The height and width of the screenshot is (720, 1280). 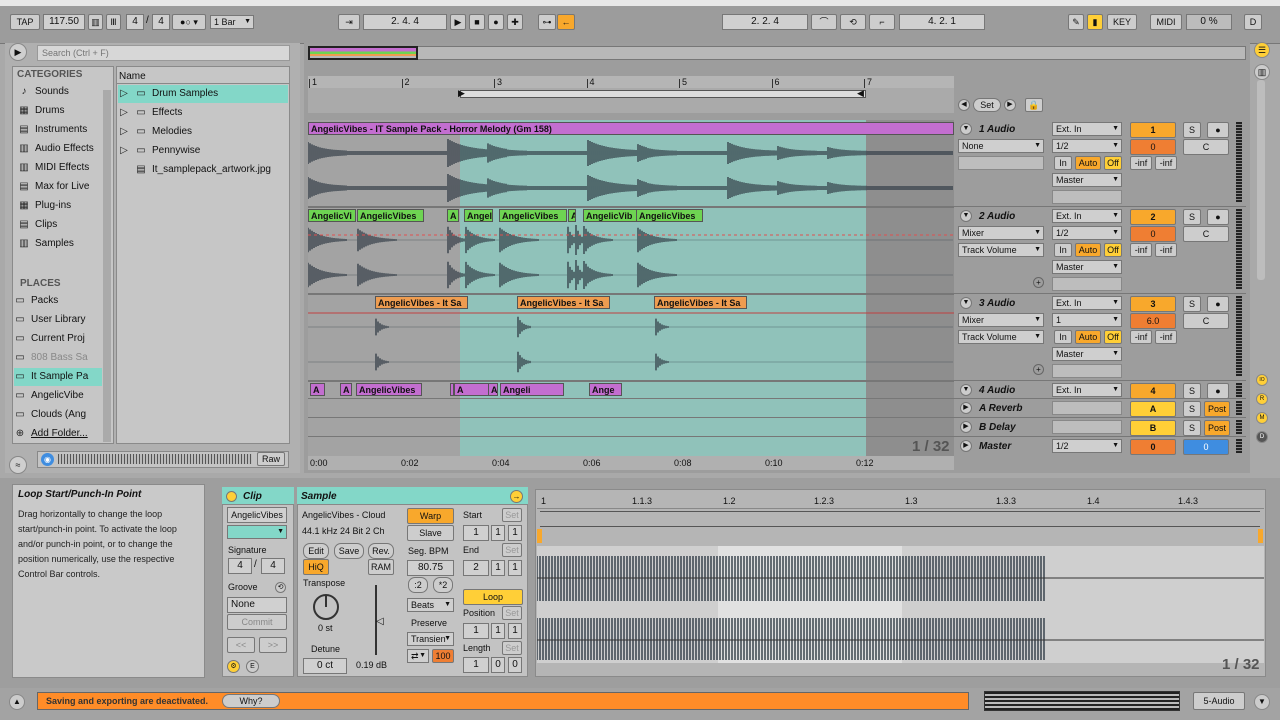 I want to click on next-clip-button: >>, so click(x=273, y=645).